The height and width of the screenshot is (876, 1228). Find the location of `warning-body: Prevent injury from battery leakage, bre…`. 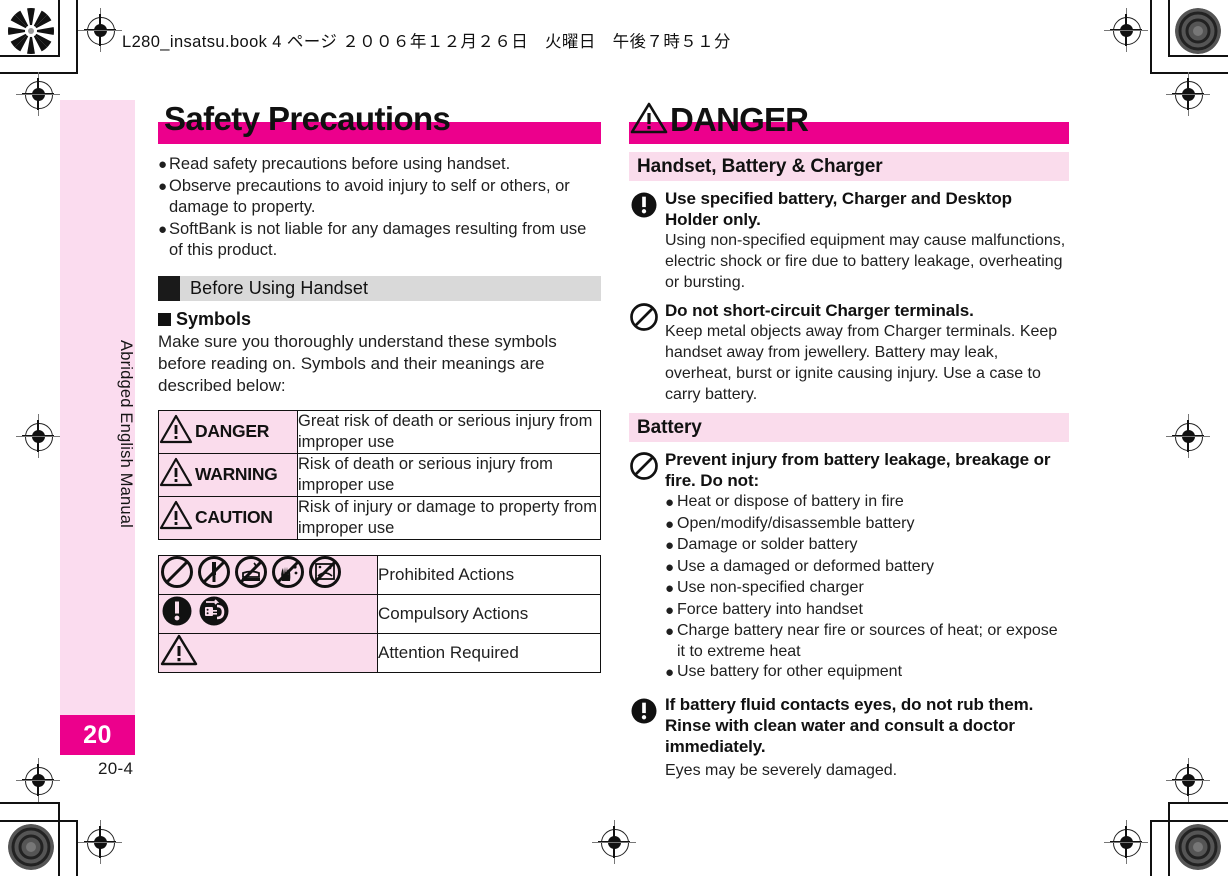

warning-body: Prevent injury from battery leakage, bre… is located at coordinates (867, 566).